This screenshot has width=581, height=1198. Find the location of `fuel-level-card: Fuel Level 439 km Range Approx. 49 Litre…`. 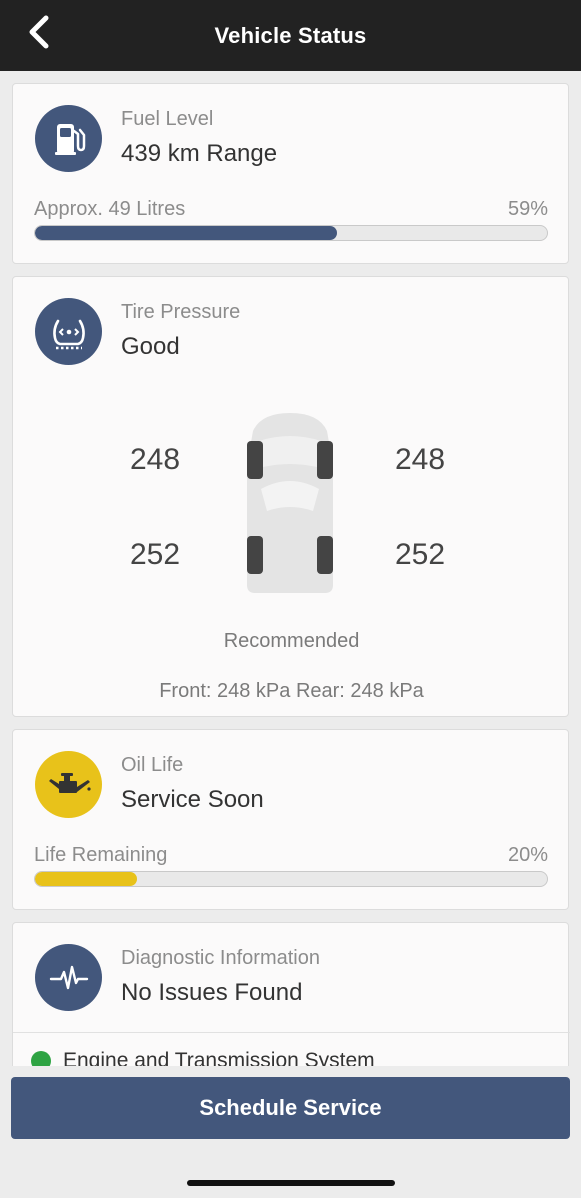

fuel-level-card: Fuel Level 439 km Range Approx. 49 Litre… is located at coordinates (290, 173).